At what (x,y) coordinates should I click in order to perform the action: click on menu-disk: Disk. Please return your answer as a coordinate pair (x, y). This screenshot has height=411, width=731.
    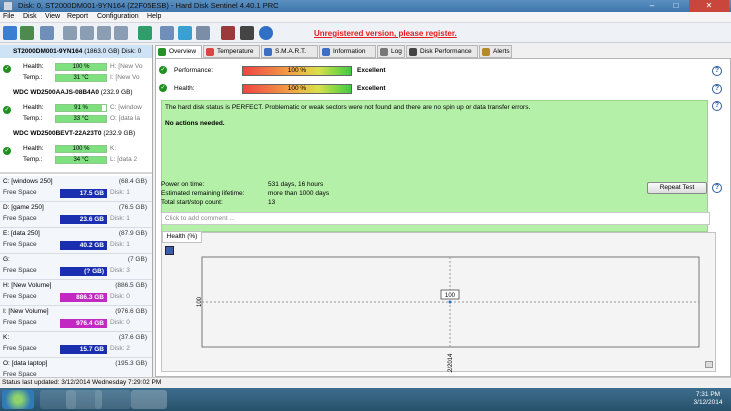
    Looking at the image, I should click on (30, 16).